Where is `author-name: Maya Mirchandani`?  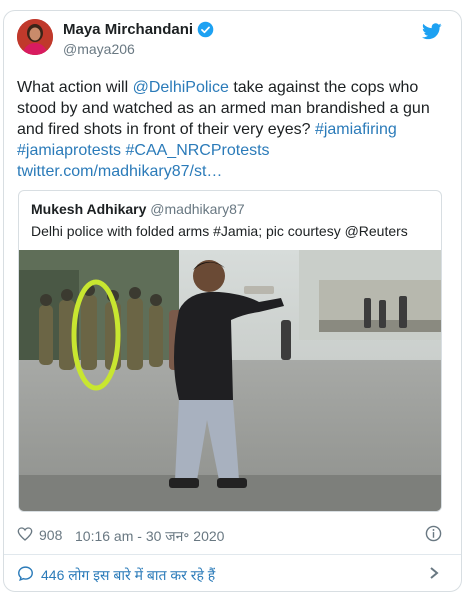 author-name: Maya Mirchandani is located at coordinates (128, 29).